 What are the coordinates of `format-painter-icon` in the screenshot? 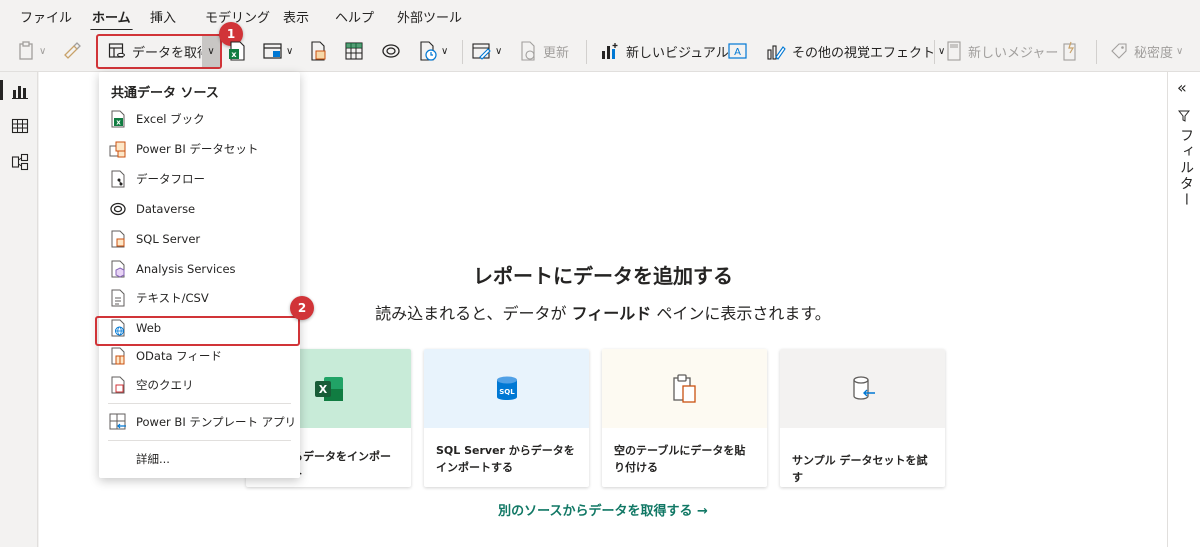 It's located at (72, 50).